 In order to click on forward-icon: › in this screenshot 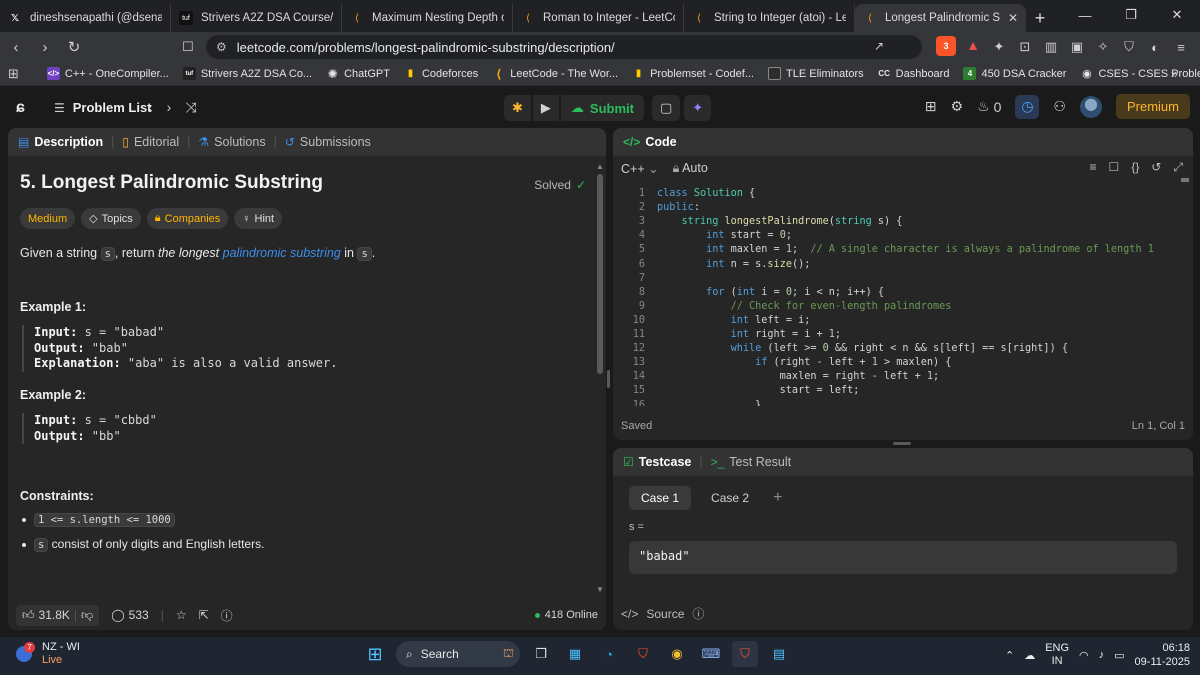, I will do `click(45, 47)`.